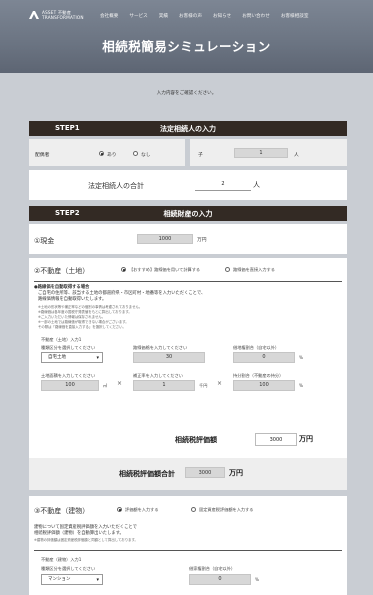  I want to click on land-eval-unit: 万円, so click(306, 439).